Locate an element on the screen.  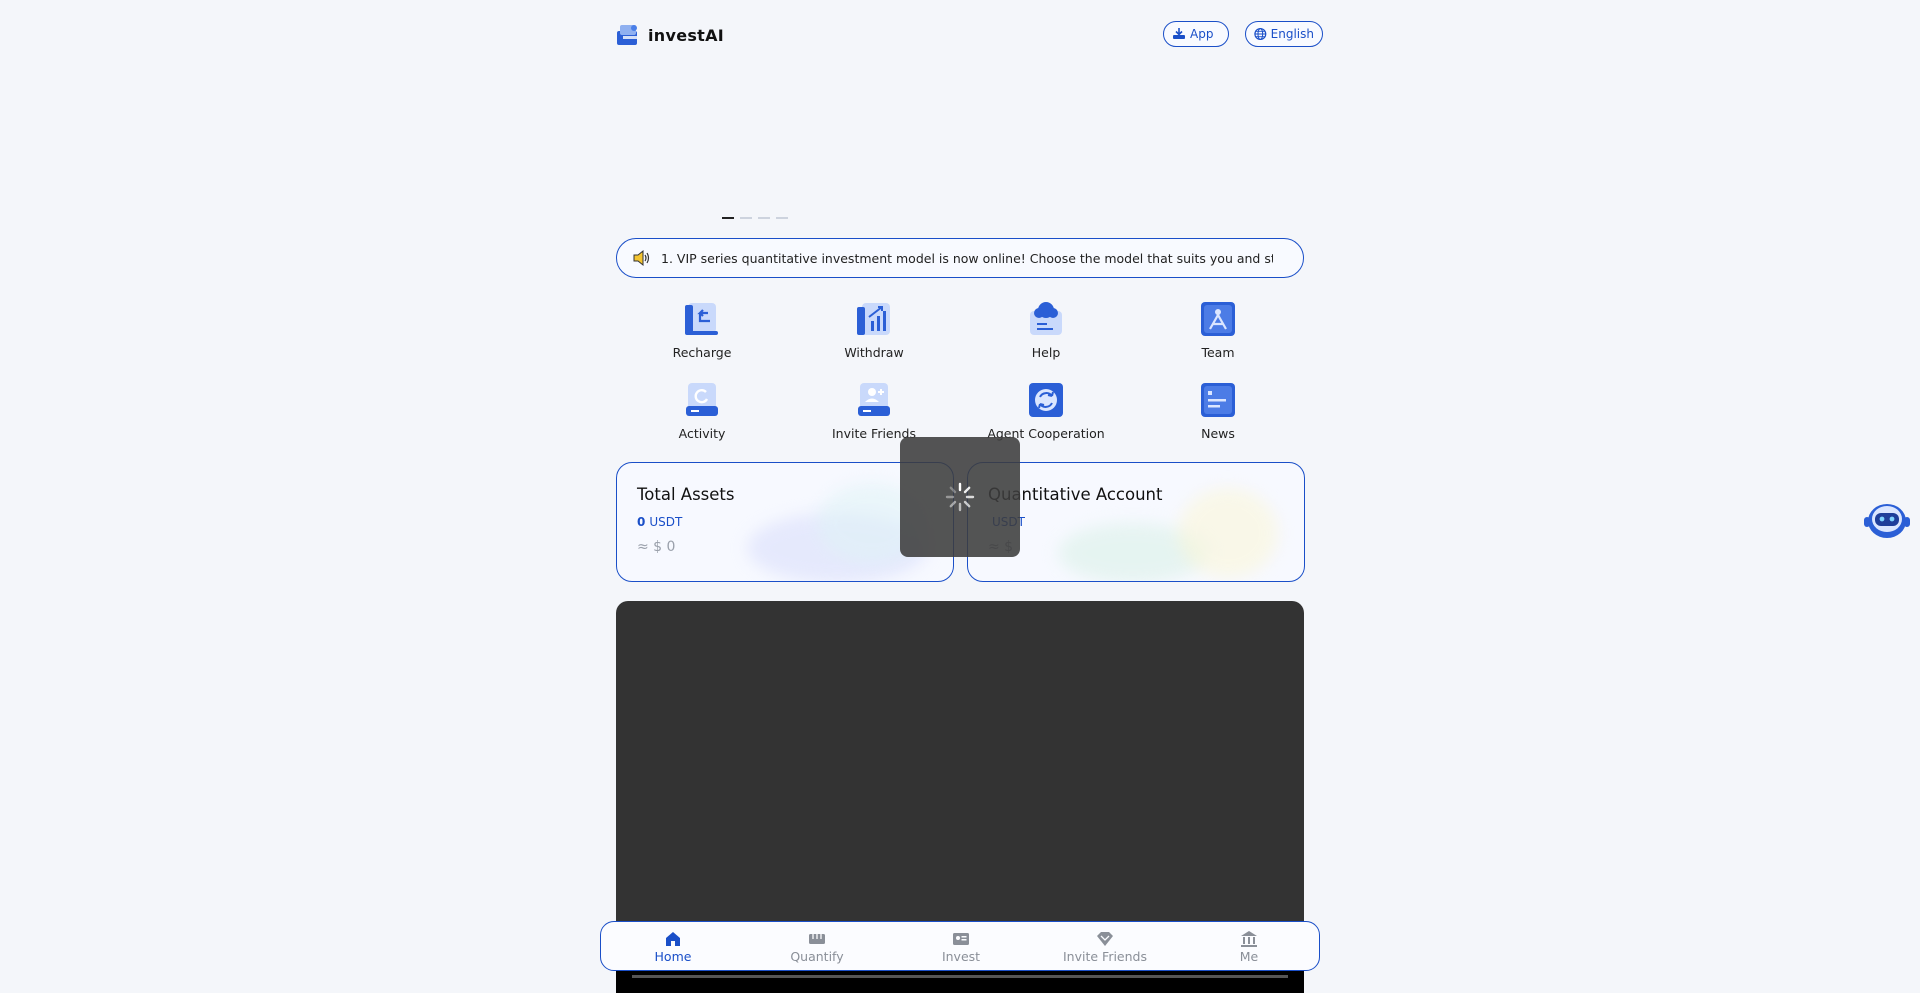
quick-action-recharge: Recharge is located at coordinates (702, 328).